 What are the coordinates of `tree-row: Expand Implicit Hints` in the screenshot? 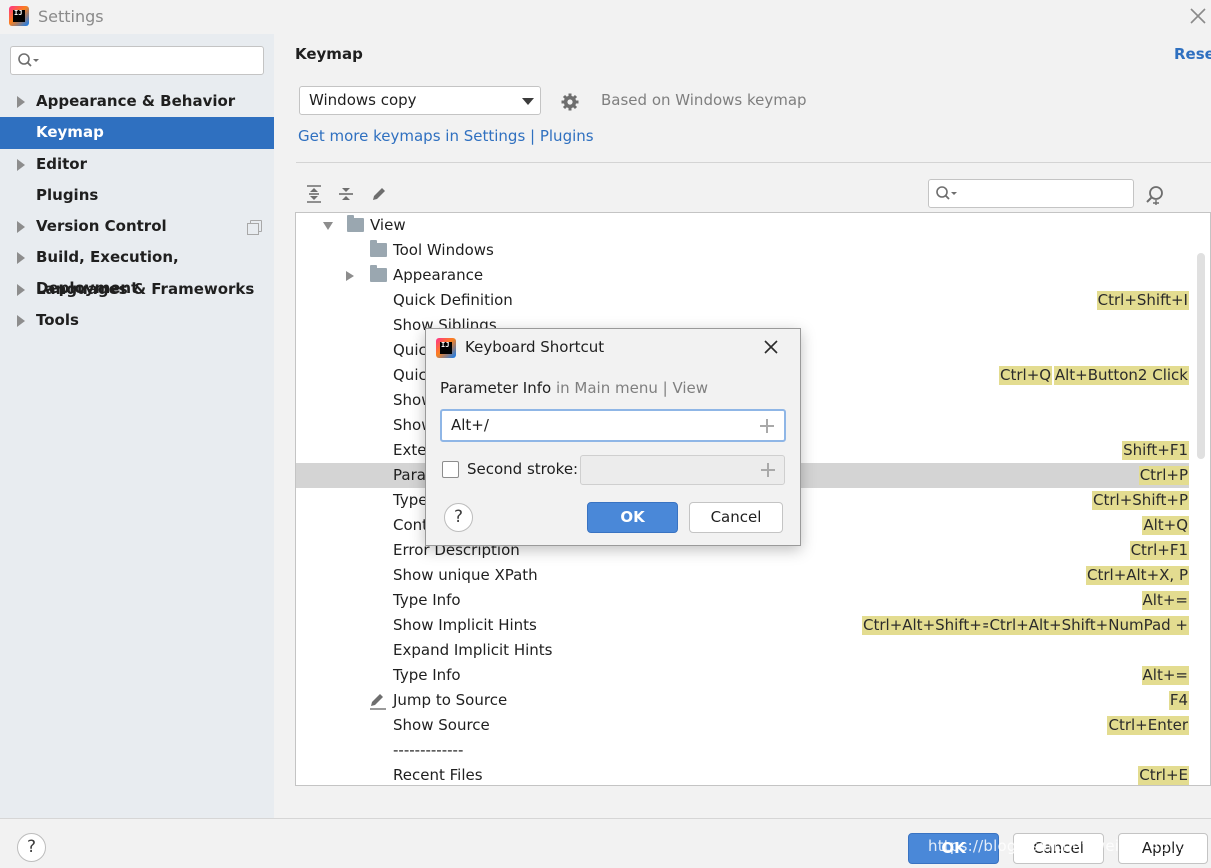 It's located at (742, 650).